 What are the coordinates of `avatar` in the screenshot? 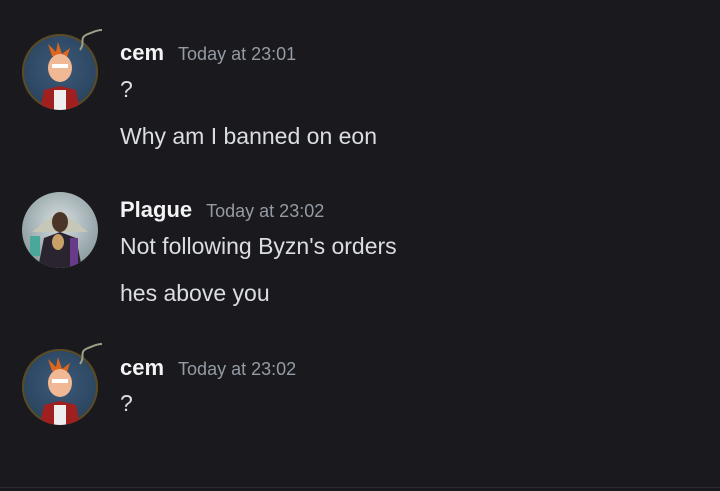 It's located at (60, 230).